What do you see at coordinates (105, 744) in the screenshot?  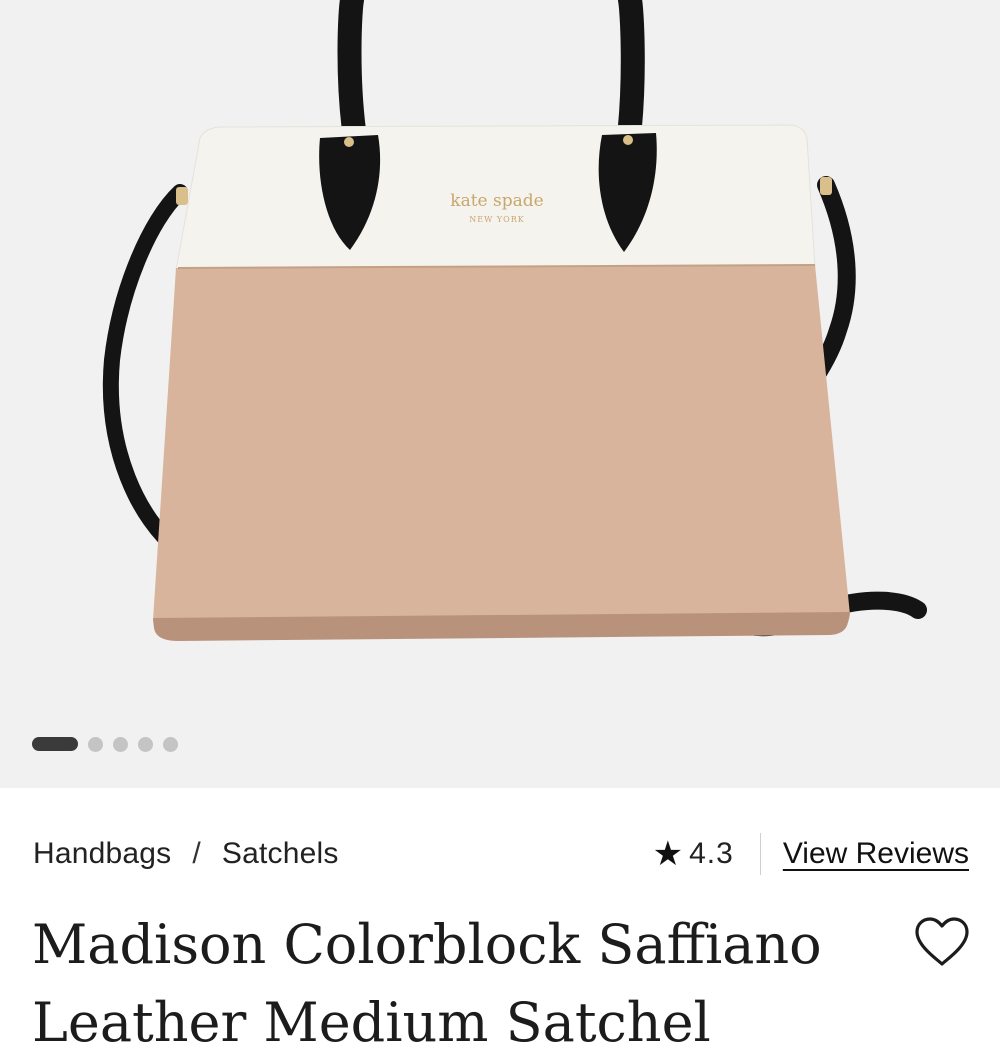 I see `gallery-pagination` at bounding box center [105, 744].